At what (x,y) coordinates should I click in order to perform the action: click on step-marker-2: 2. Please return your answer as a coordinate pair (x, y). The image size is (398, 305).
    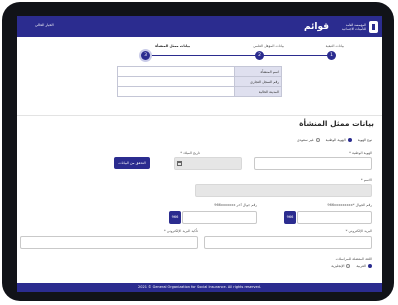
    Looking at the image, I should click on (259, 55).